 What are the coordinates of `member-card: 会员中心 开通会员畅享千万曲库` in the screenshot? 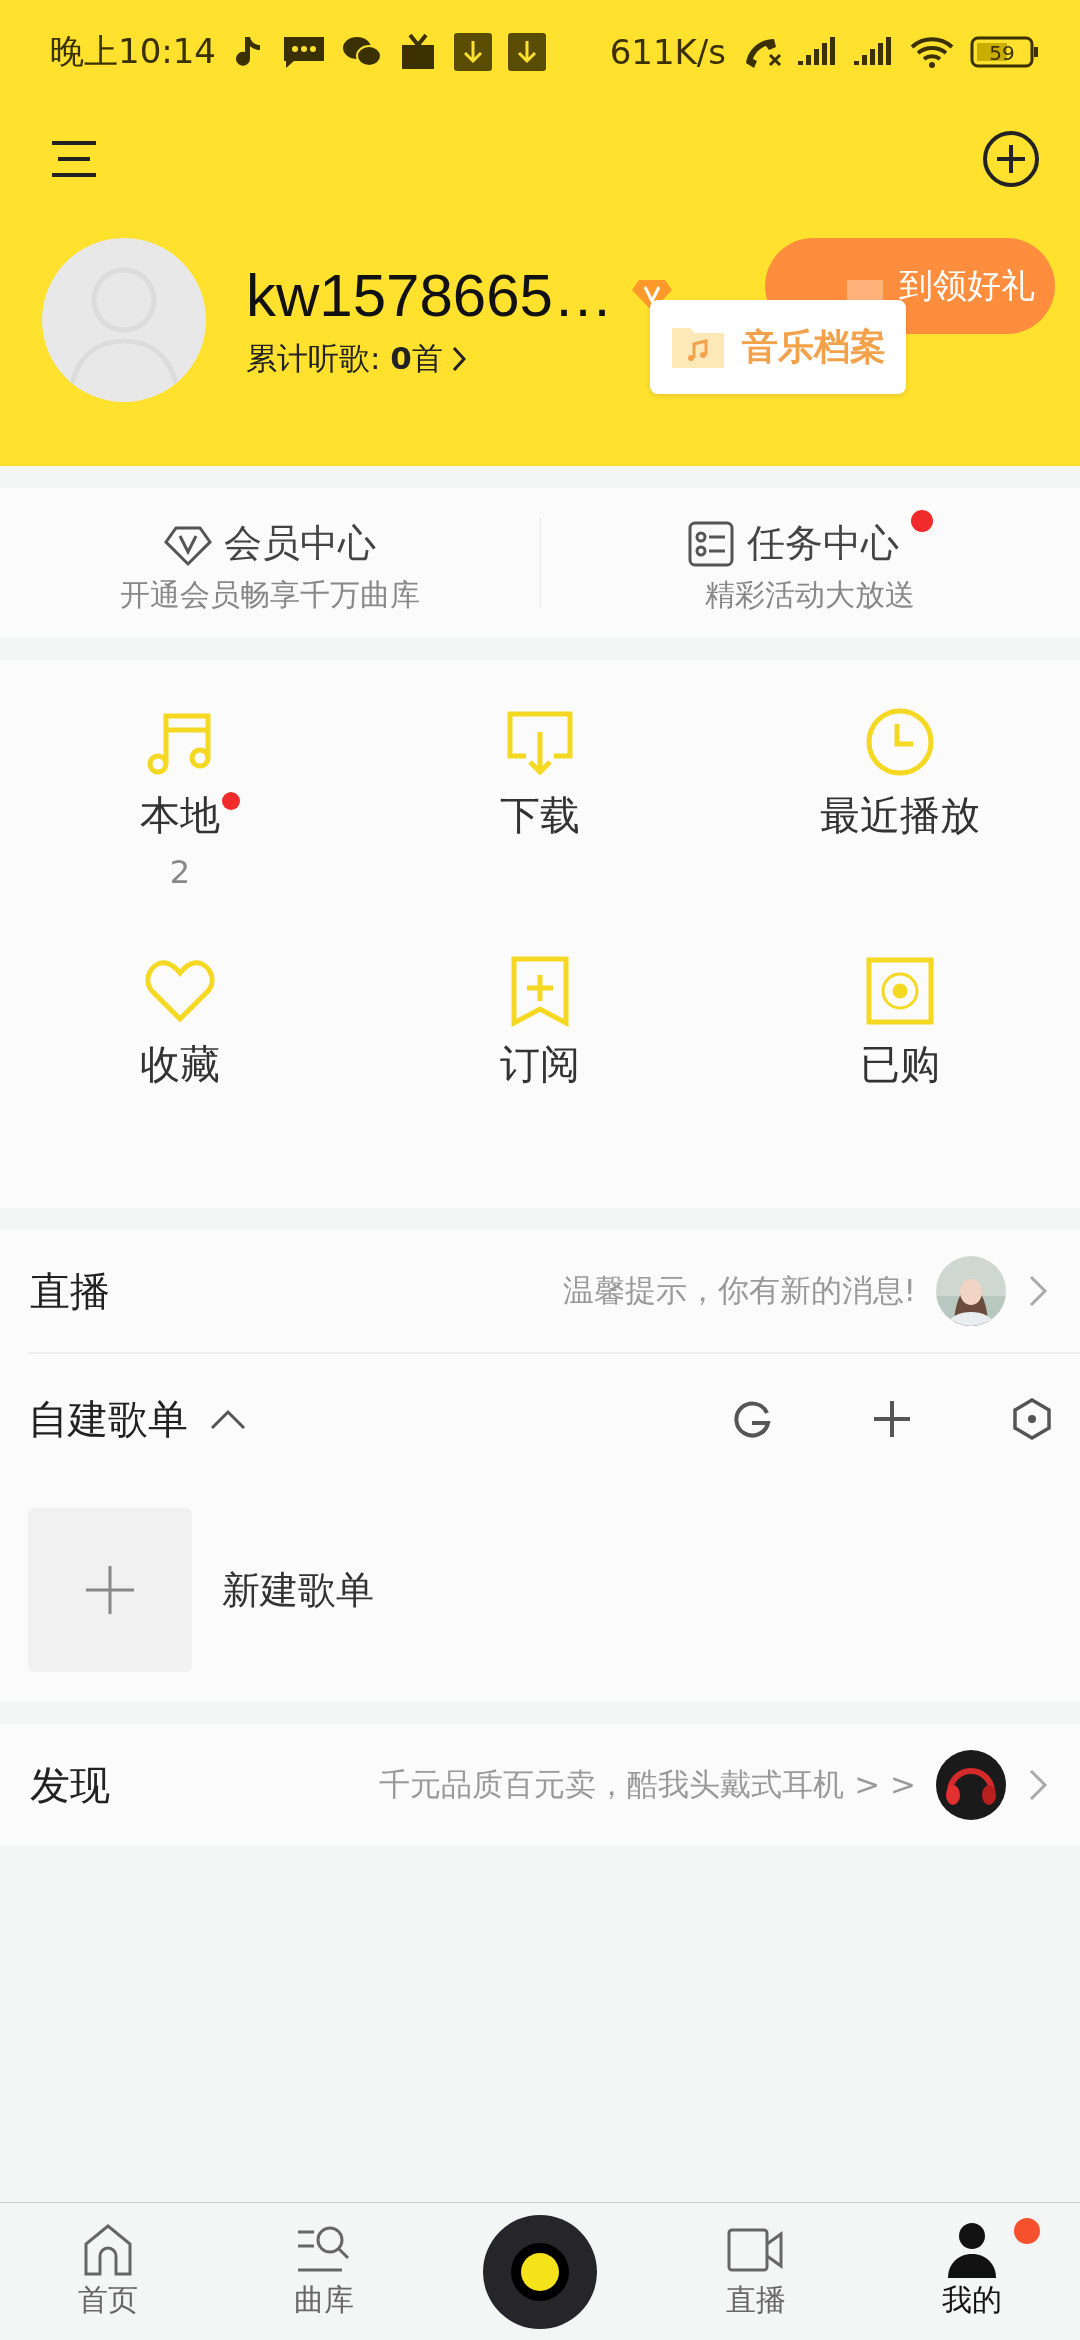 It's located at (270, 563).